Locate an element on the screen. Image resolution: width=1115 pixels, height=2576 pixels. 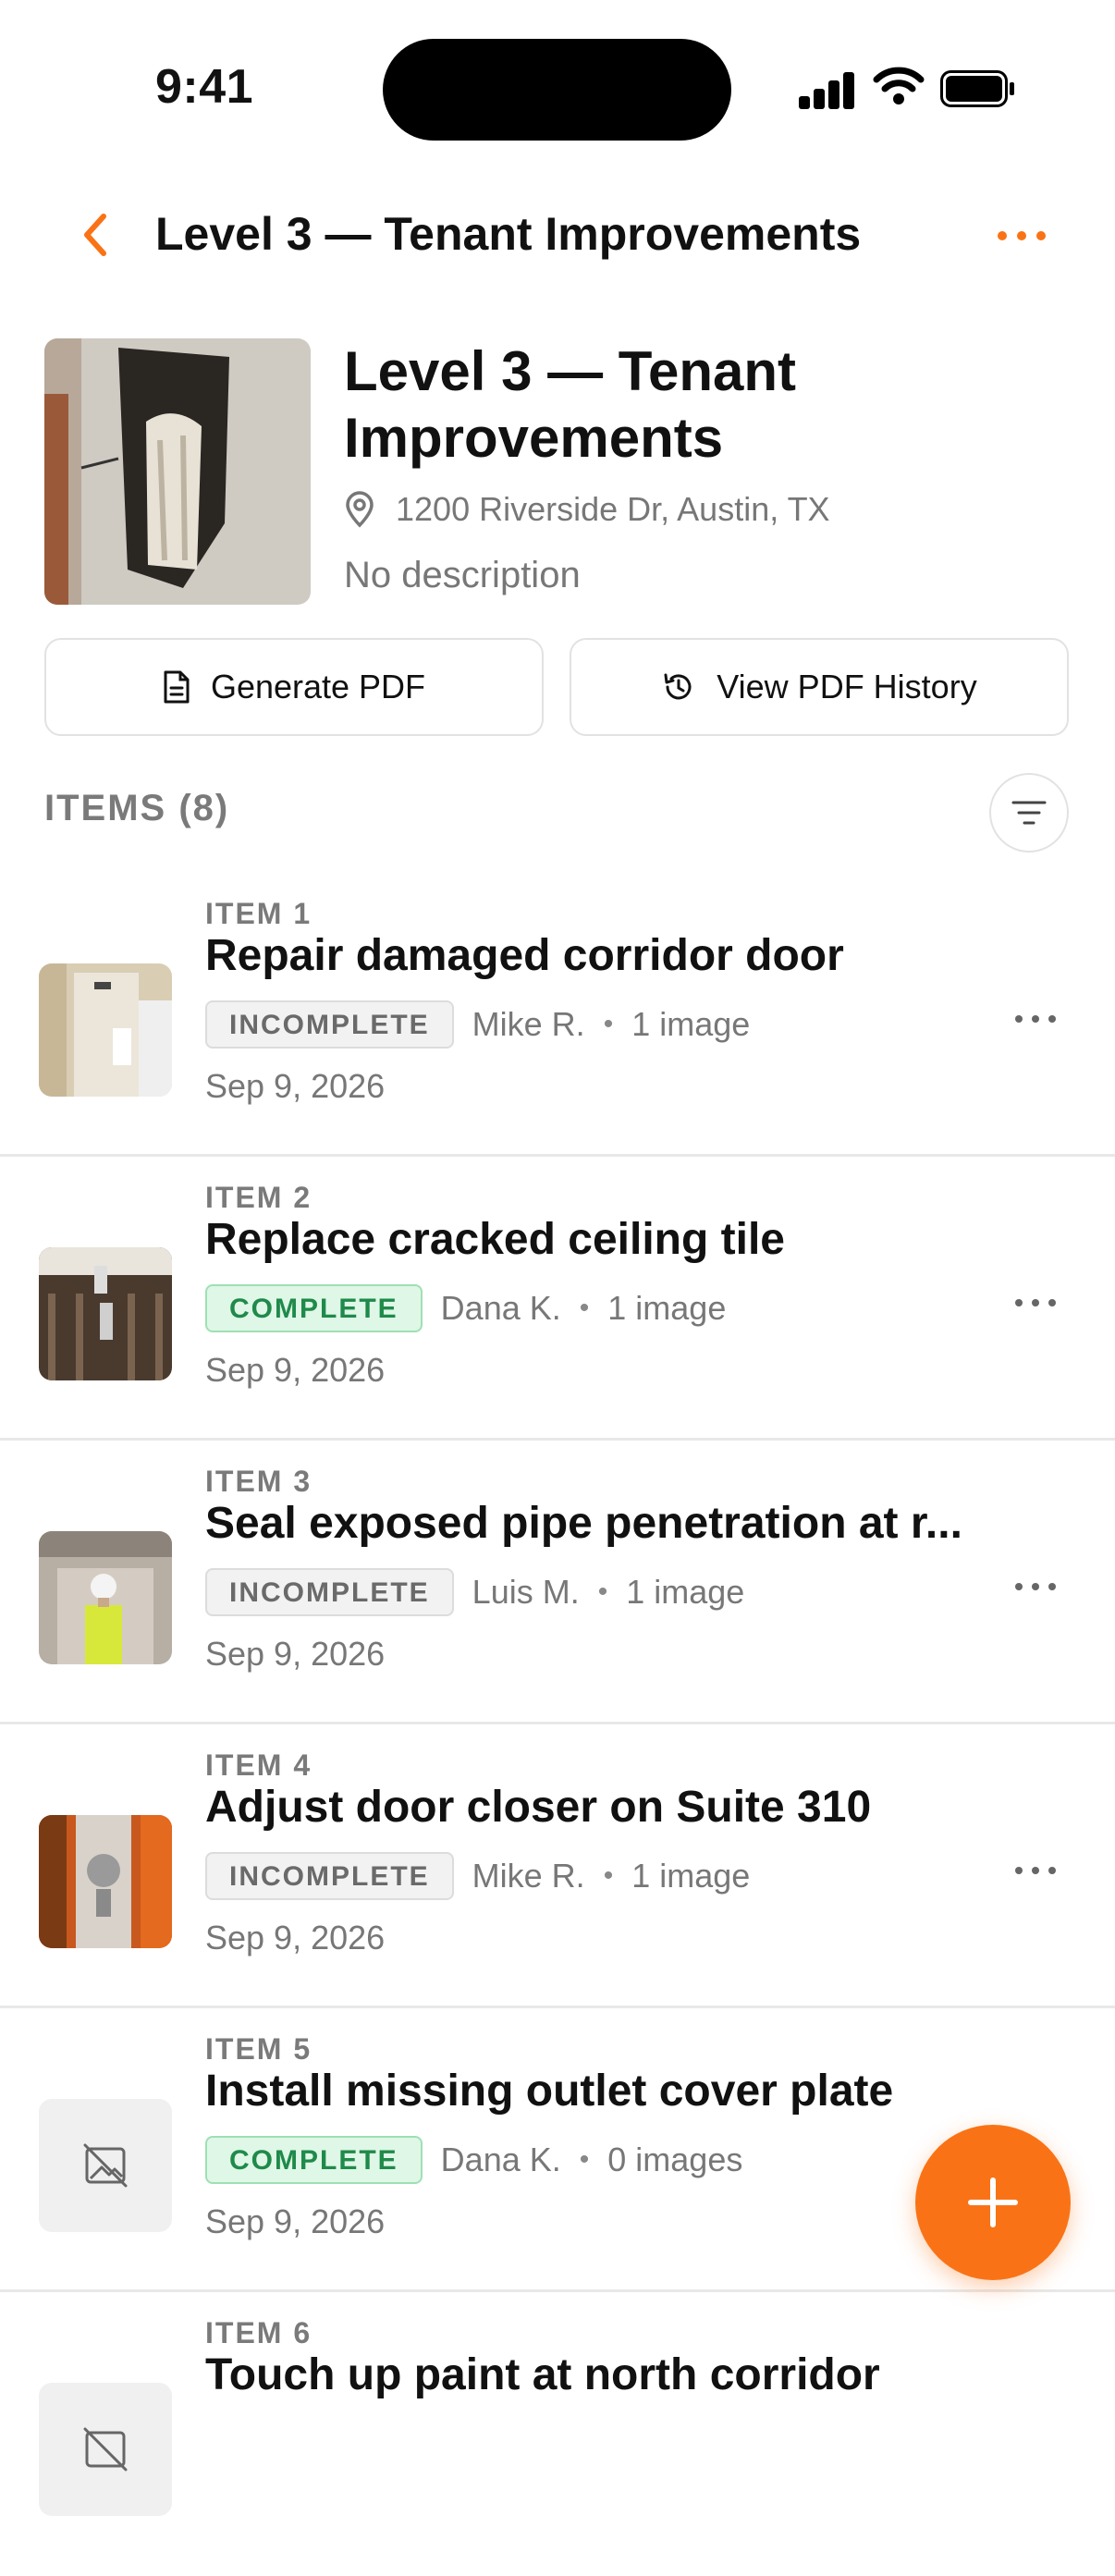
list-item: ITEM 6 Touch up paint at north corridor is located at coordinates (558, 2435).